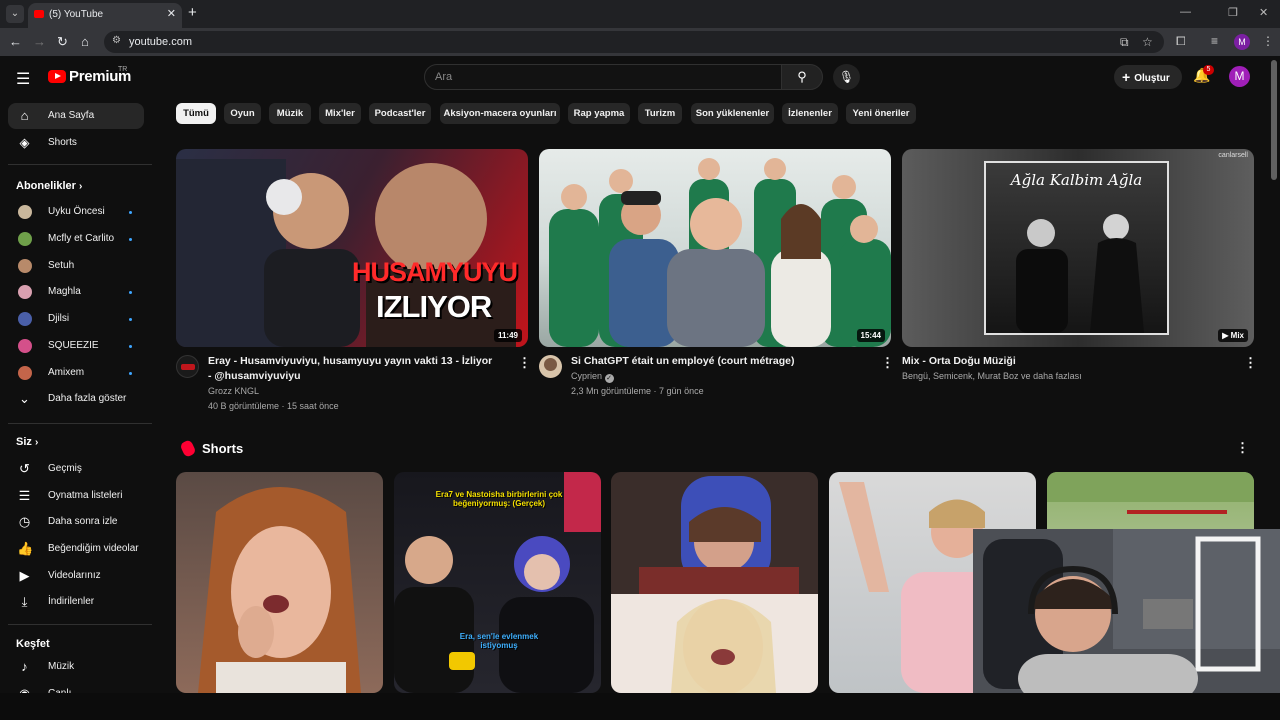 This screenshot has height=720, width=1280. I want to click on sidebar-item-subscription: Uyku Öncesi, so click(76, 212).